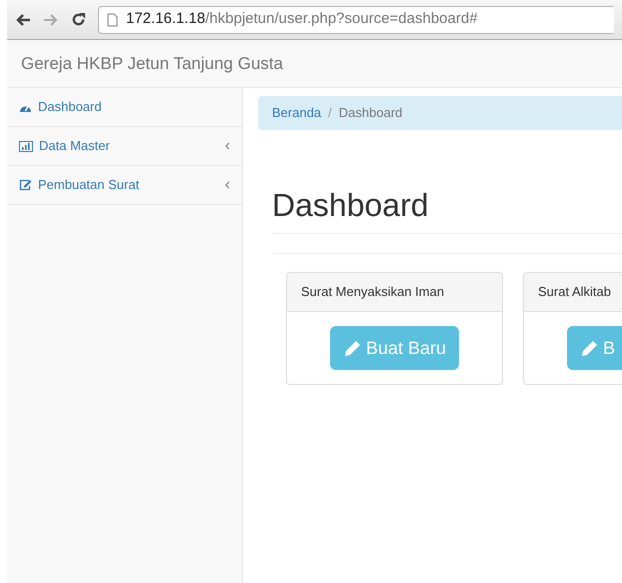 Image resolution: width=622 pixels, height=583 pixels. I want to click on sidebar-item: Pembuatan Surat, so click(124, 185).